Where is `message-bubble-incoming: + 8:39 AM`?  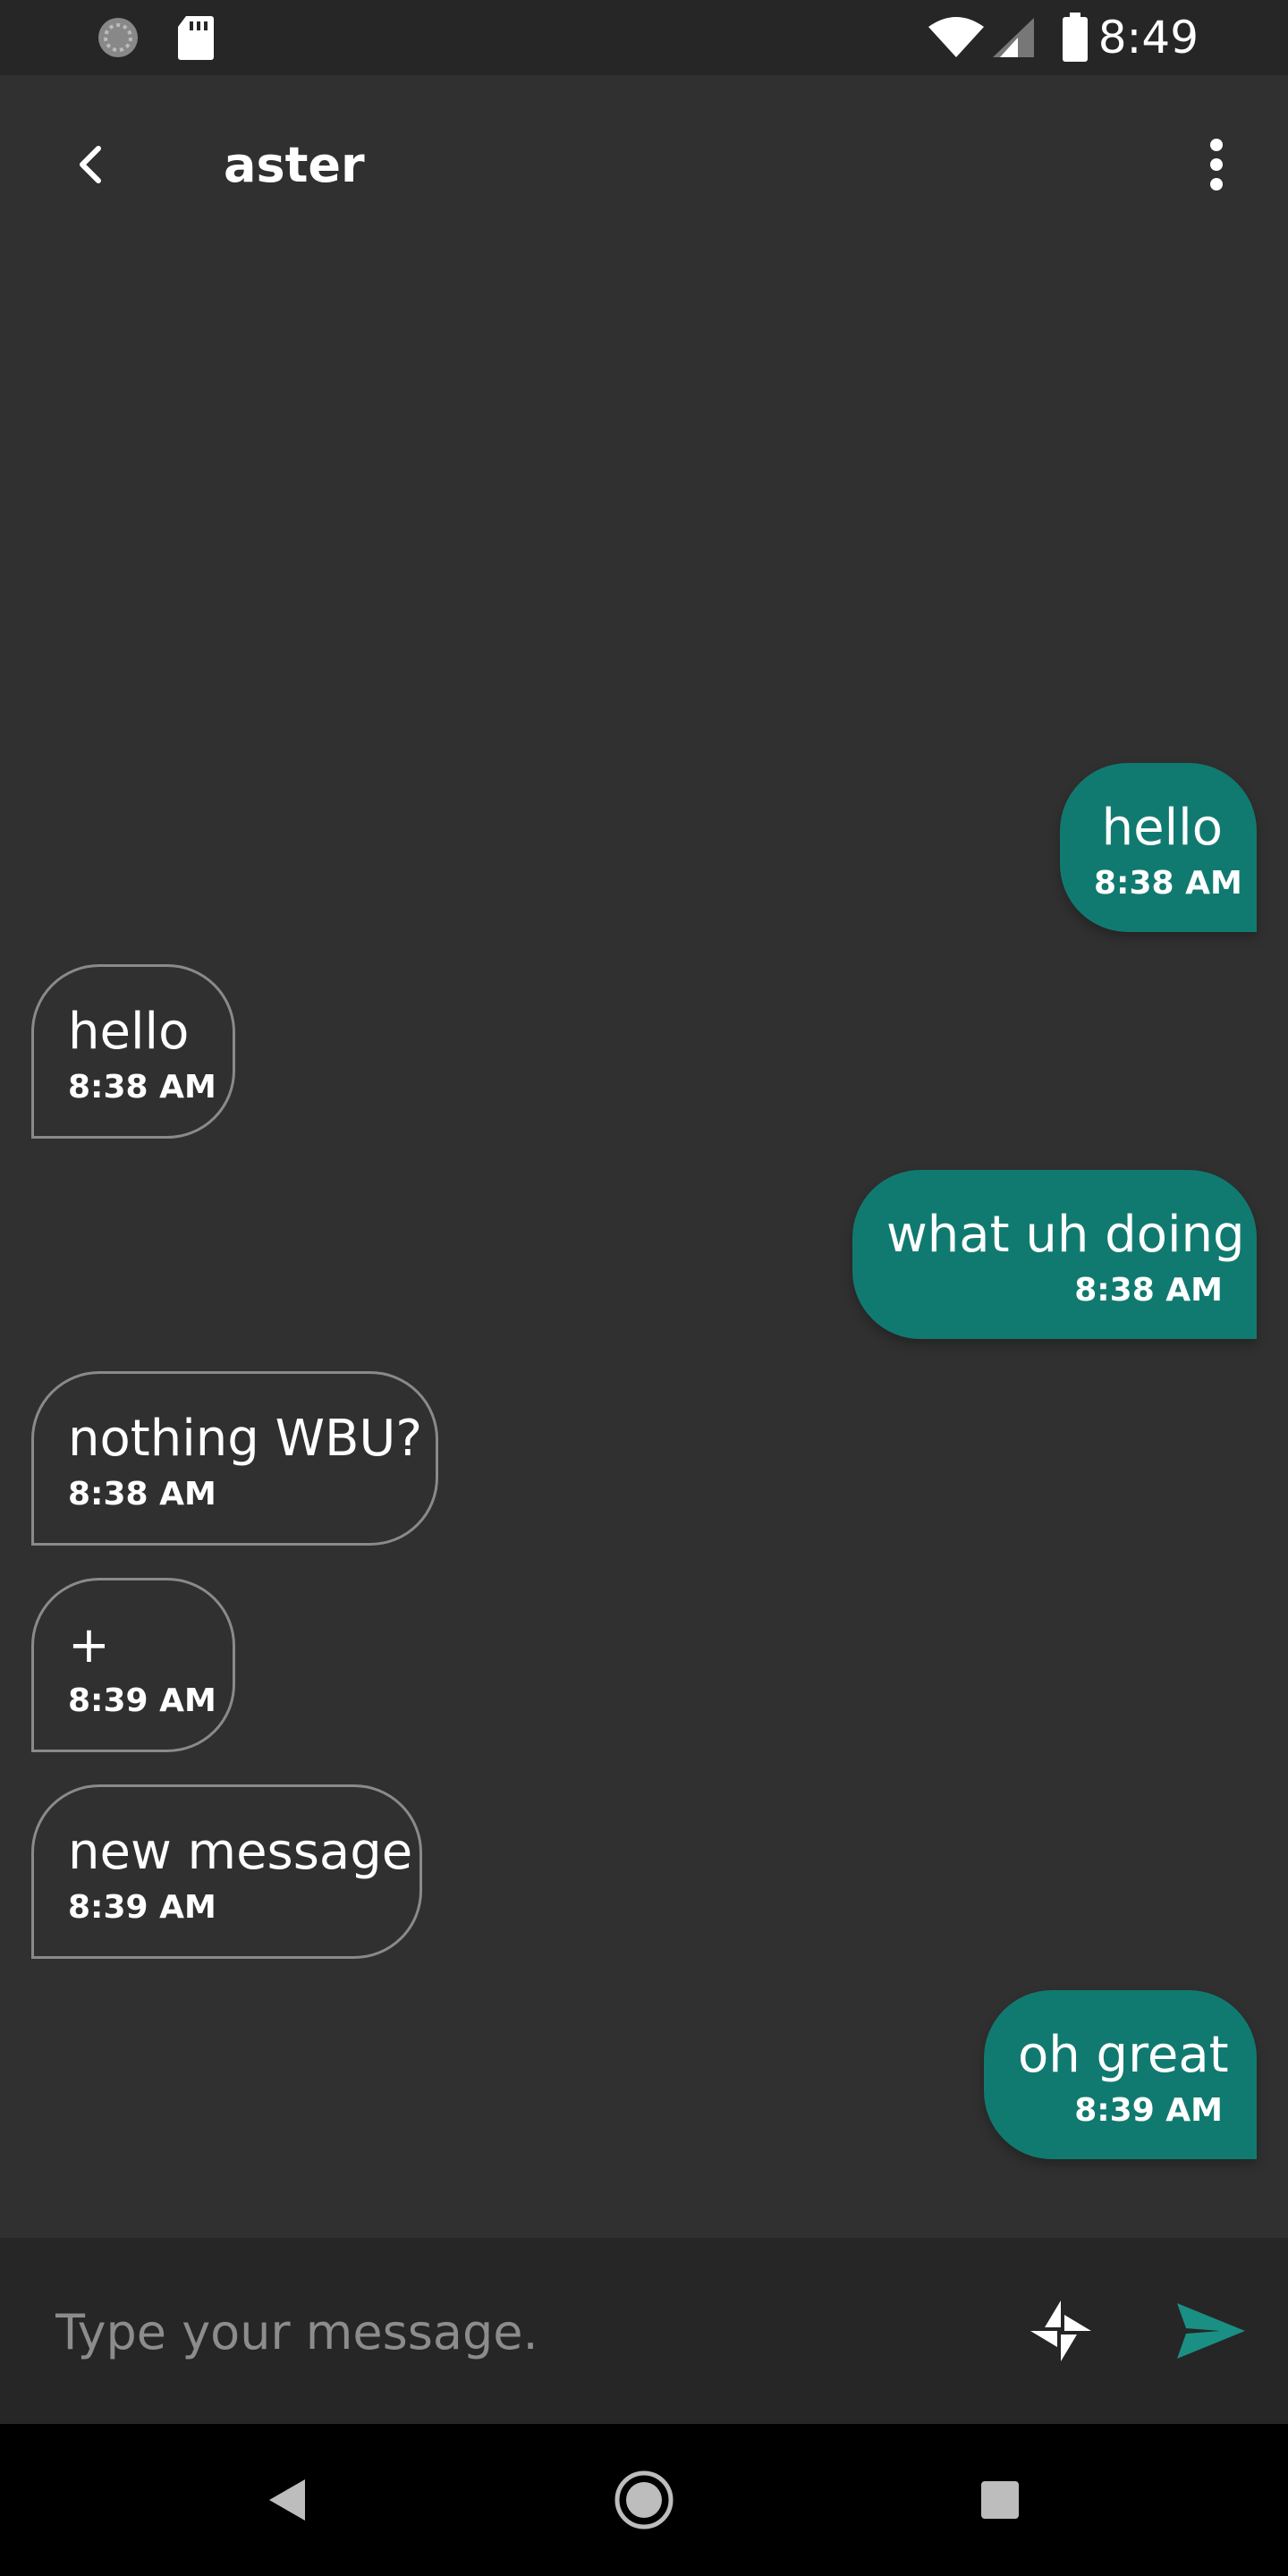
message-bubble-incoming: + 8:39 AM is located at coordinates (133, 1665).